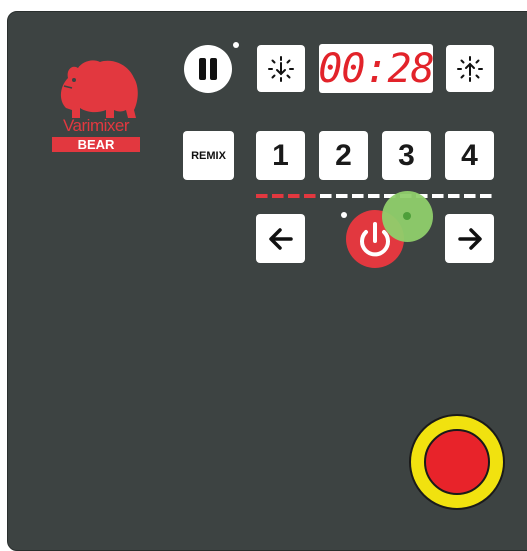  I want to click on timer-increase-button, so click(470, 68).